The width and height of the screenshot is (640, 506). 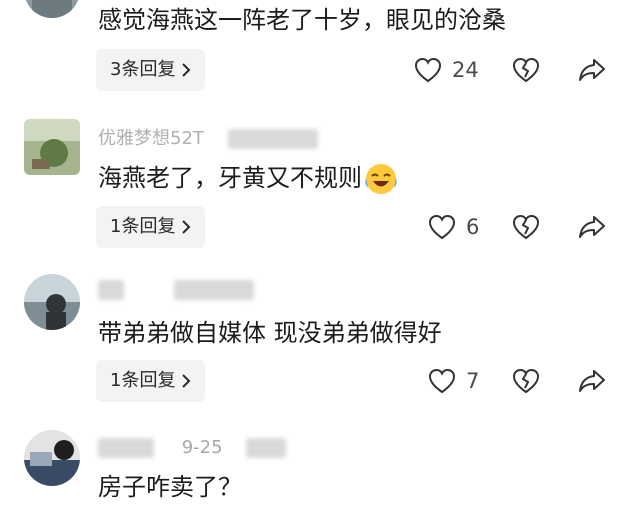 I want to click on comment-text: 感觉海燕这一阵老了十岁，眼见的沧桑, so click(x=302, y=20).